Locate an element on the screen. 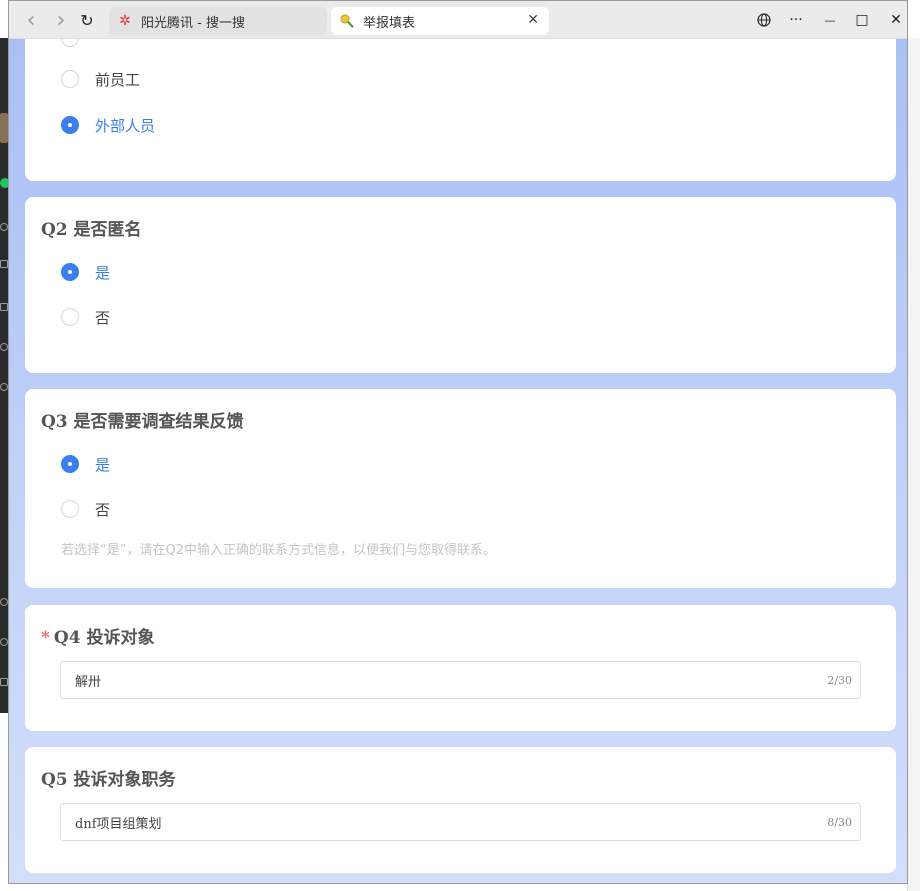  forward-icon: › is located at coordinates (61, 20).